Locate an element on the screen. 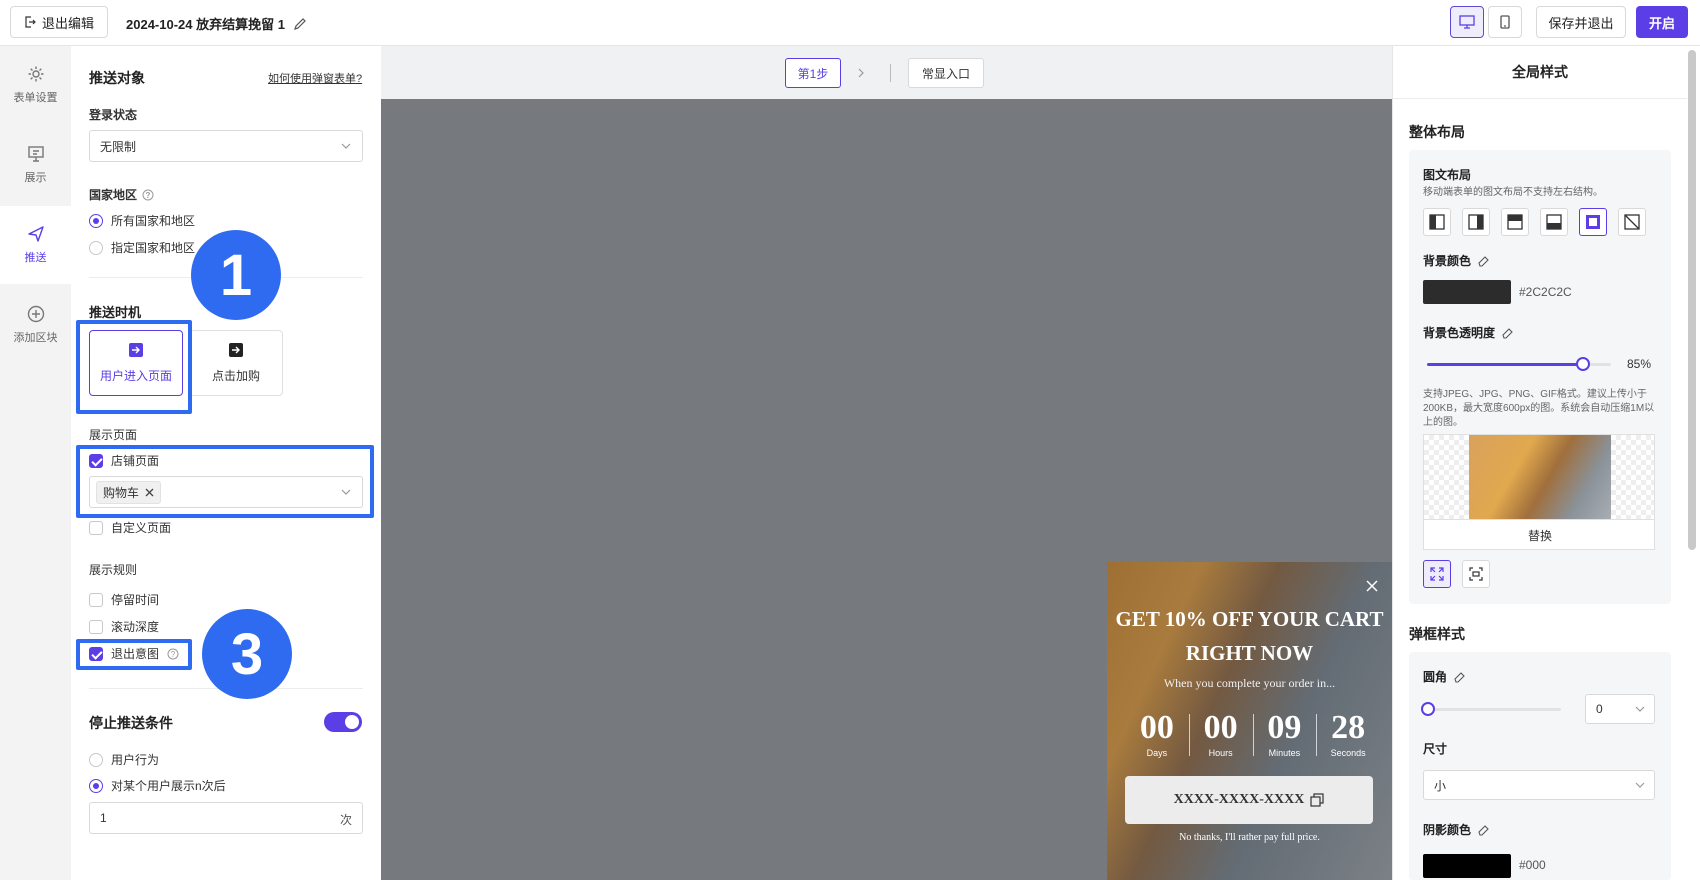 The height and width of the screenshot is (880, 1700). popup-style-section-box is located at coordinates (1540, 766).